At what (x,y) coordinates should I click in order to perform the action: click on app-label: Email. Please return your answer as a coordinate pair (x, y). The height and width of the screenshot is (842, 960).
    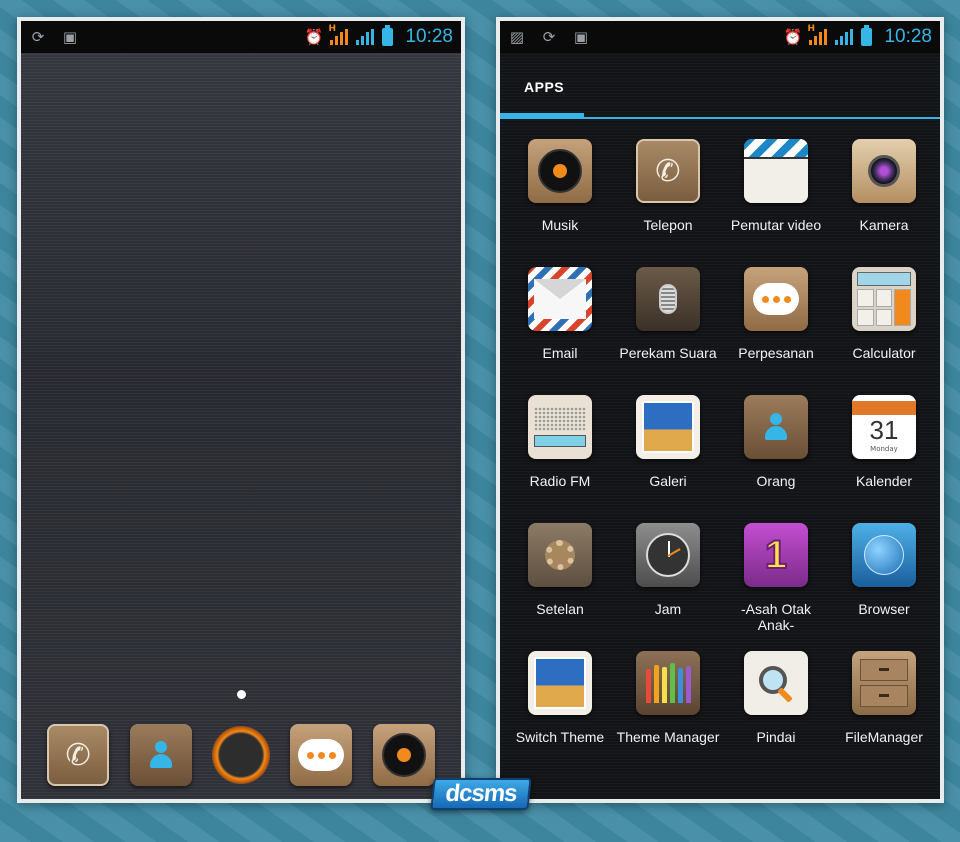
    Looking at the image, I should click on (560, 353).